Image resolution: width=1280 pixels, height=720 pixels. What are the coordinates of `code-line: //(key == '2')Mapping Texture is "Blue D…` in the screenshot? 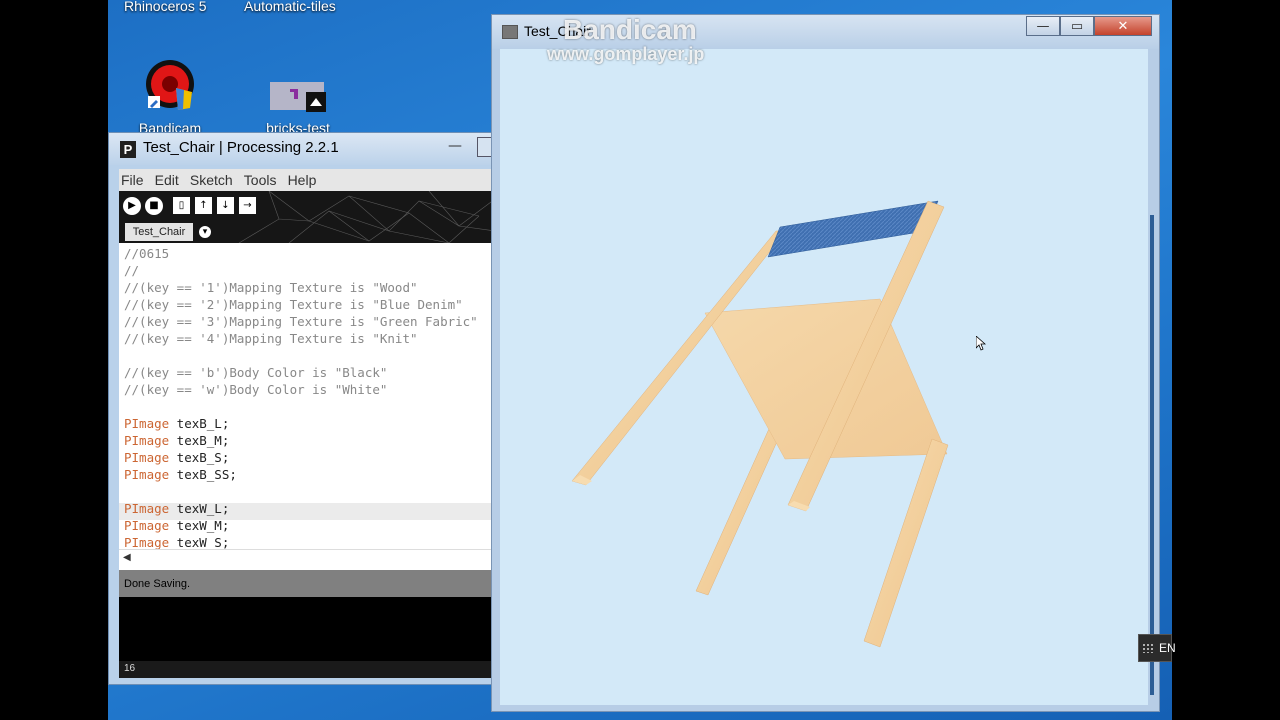 It's located at (293, 304).